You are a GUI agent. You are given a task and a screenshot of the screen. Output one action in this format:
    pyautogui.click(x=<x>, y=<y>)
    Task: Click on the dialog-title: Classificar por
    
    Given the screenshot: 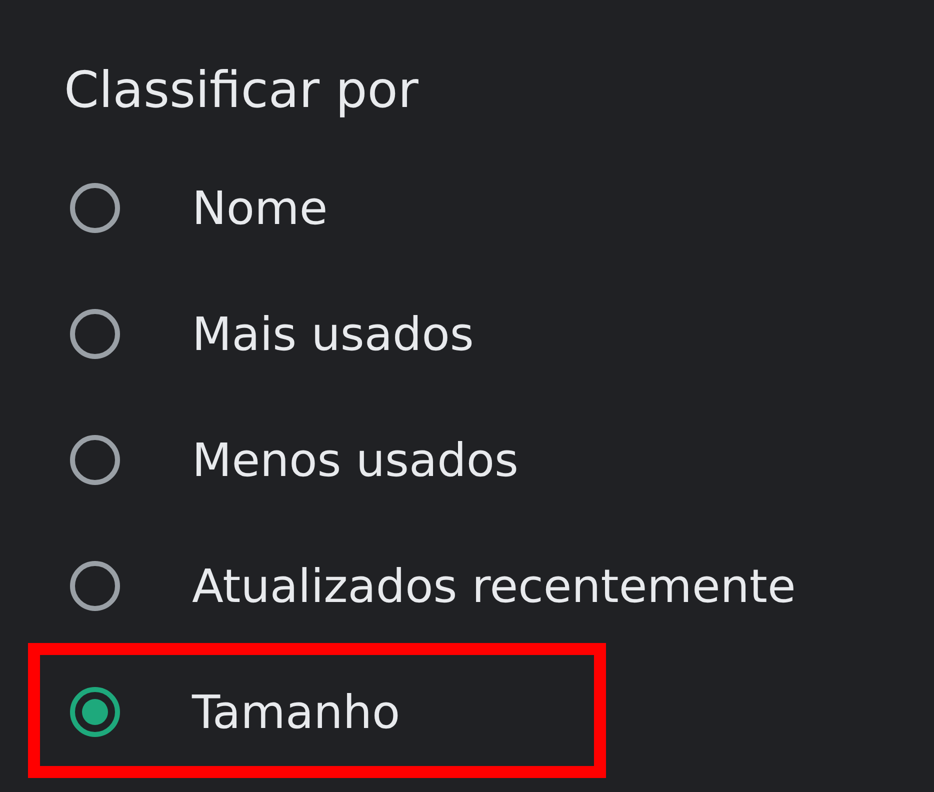 What is the action you would take?
    pyautogui.click(x=241, y=90)
    